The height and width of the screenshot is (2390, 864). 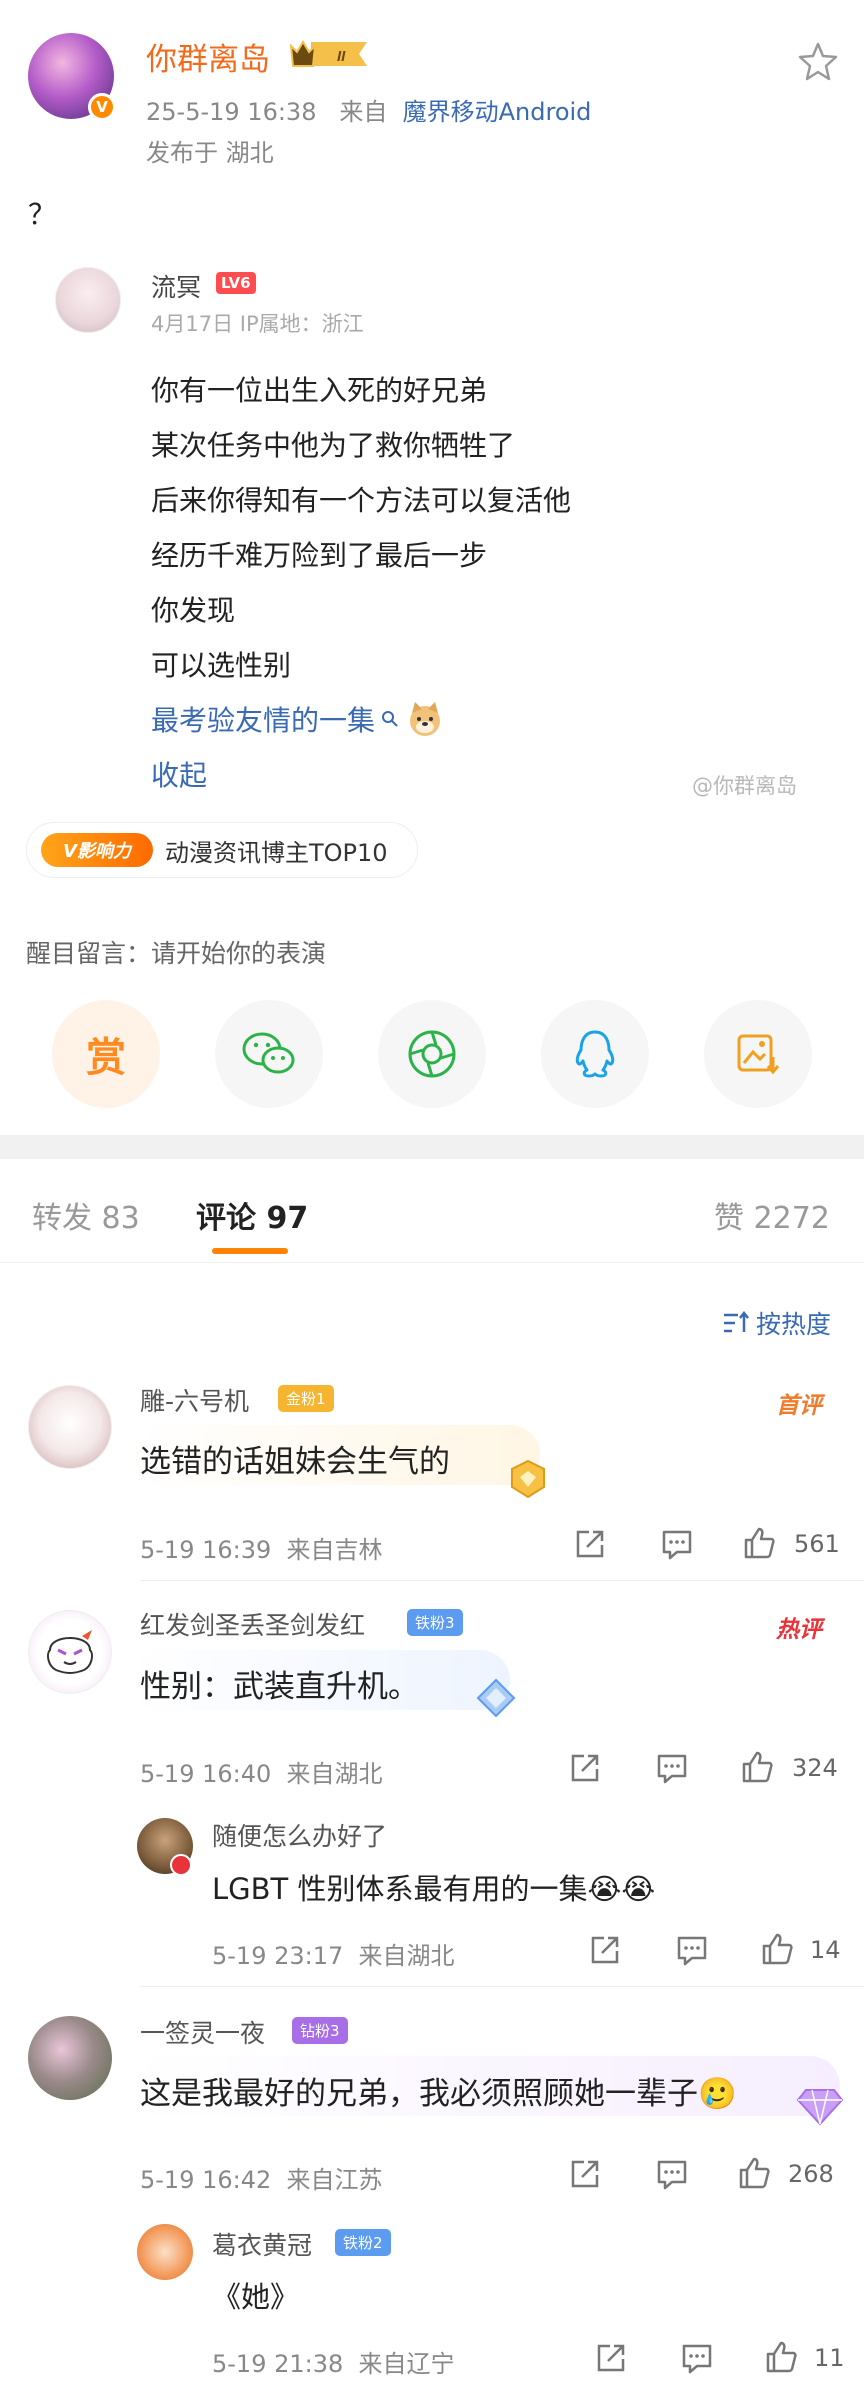 I want to click on quote-line: 你发现, so click(x=193, y=610).